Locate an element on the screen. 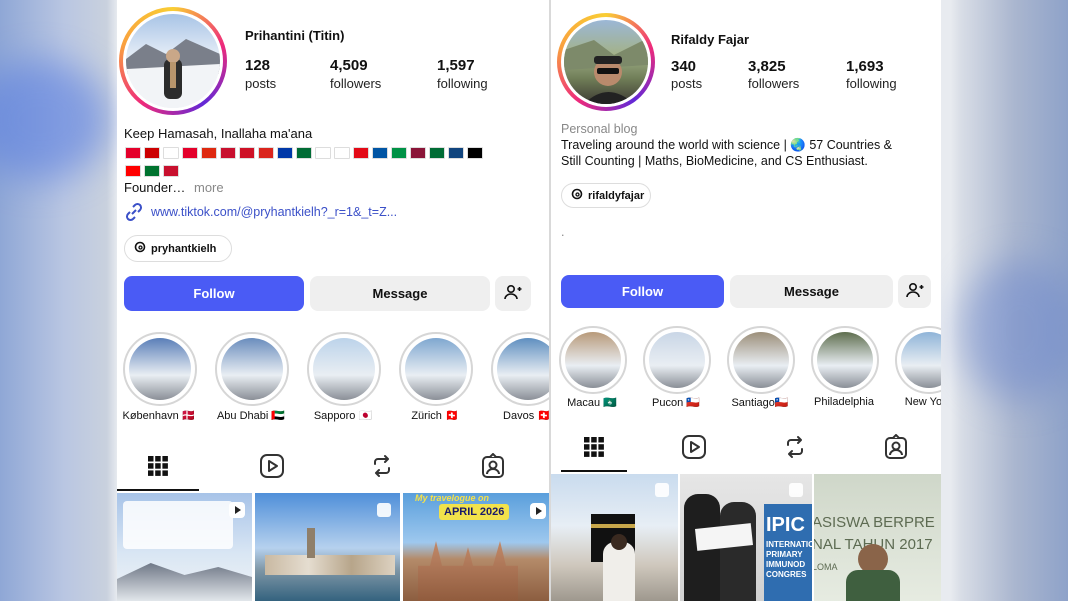 The width and height of the screenshot is (1068, 601). threads-badge: pryhantkielh is located at coordinates (178, 248).